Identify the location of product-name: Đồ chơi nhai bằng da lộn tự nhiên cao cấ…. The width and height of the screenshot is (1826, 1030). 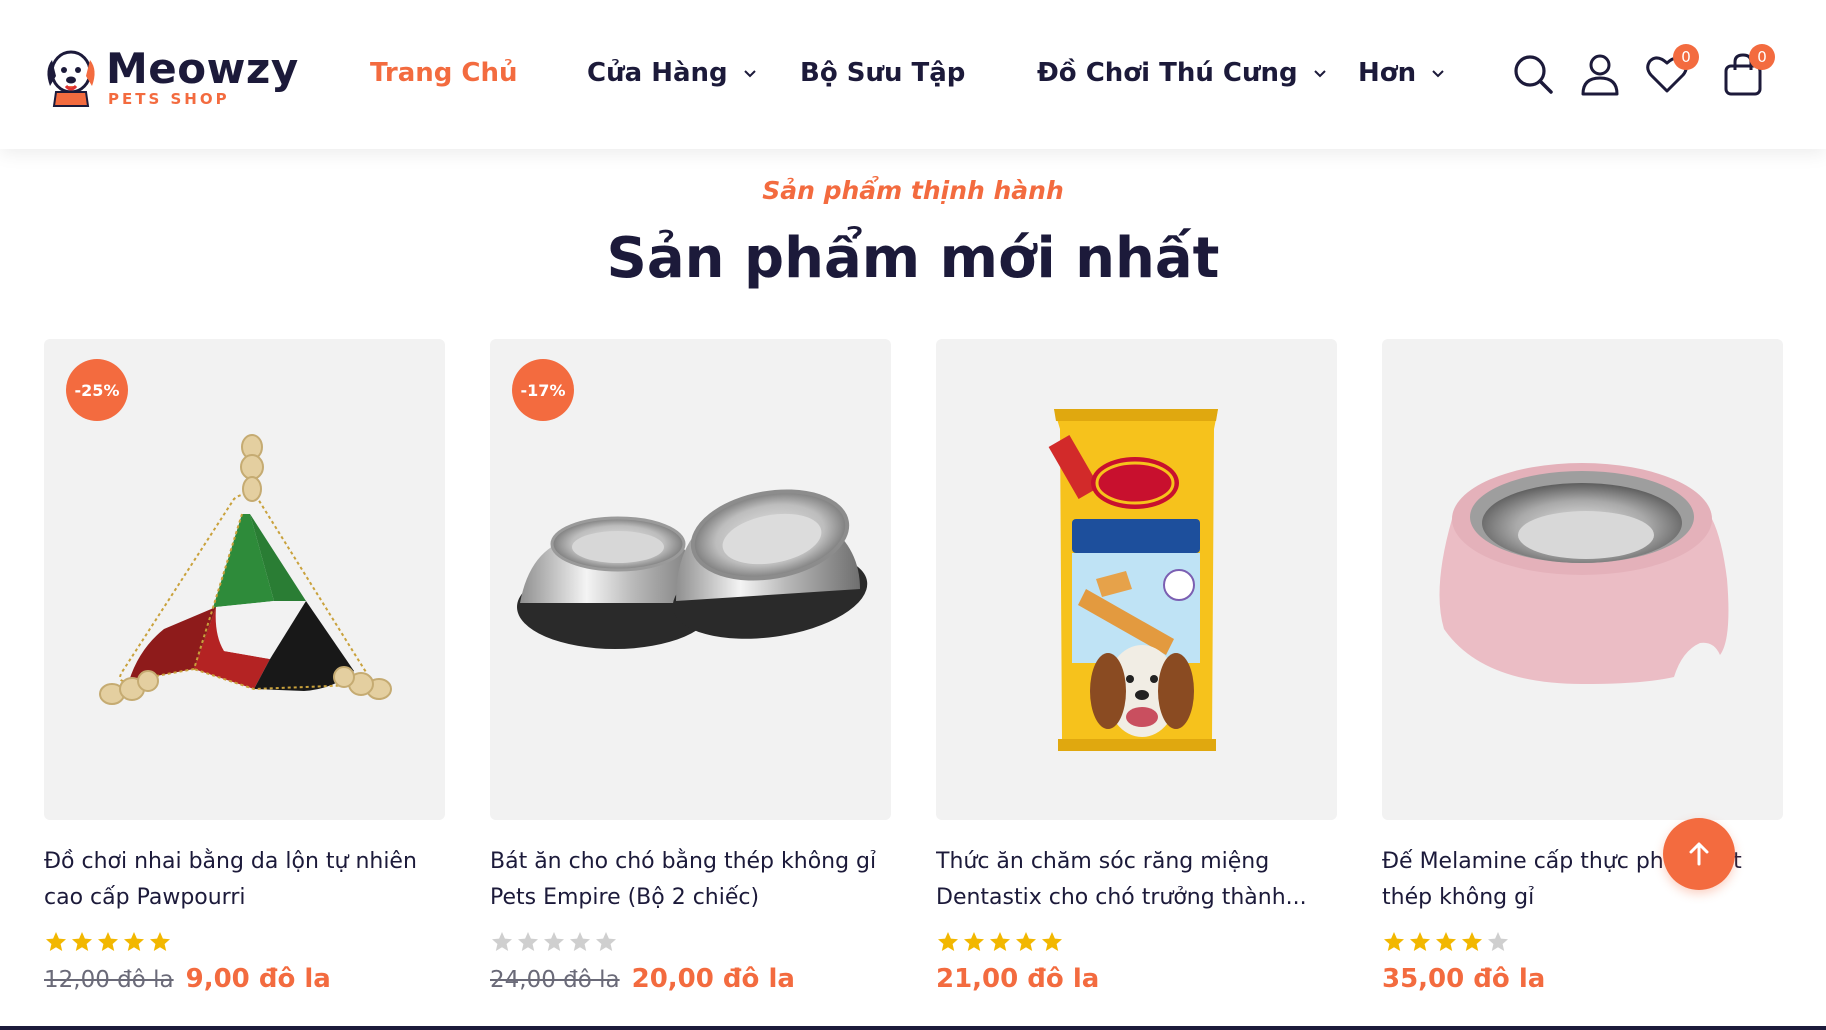
(244, 880).